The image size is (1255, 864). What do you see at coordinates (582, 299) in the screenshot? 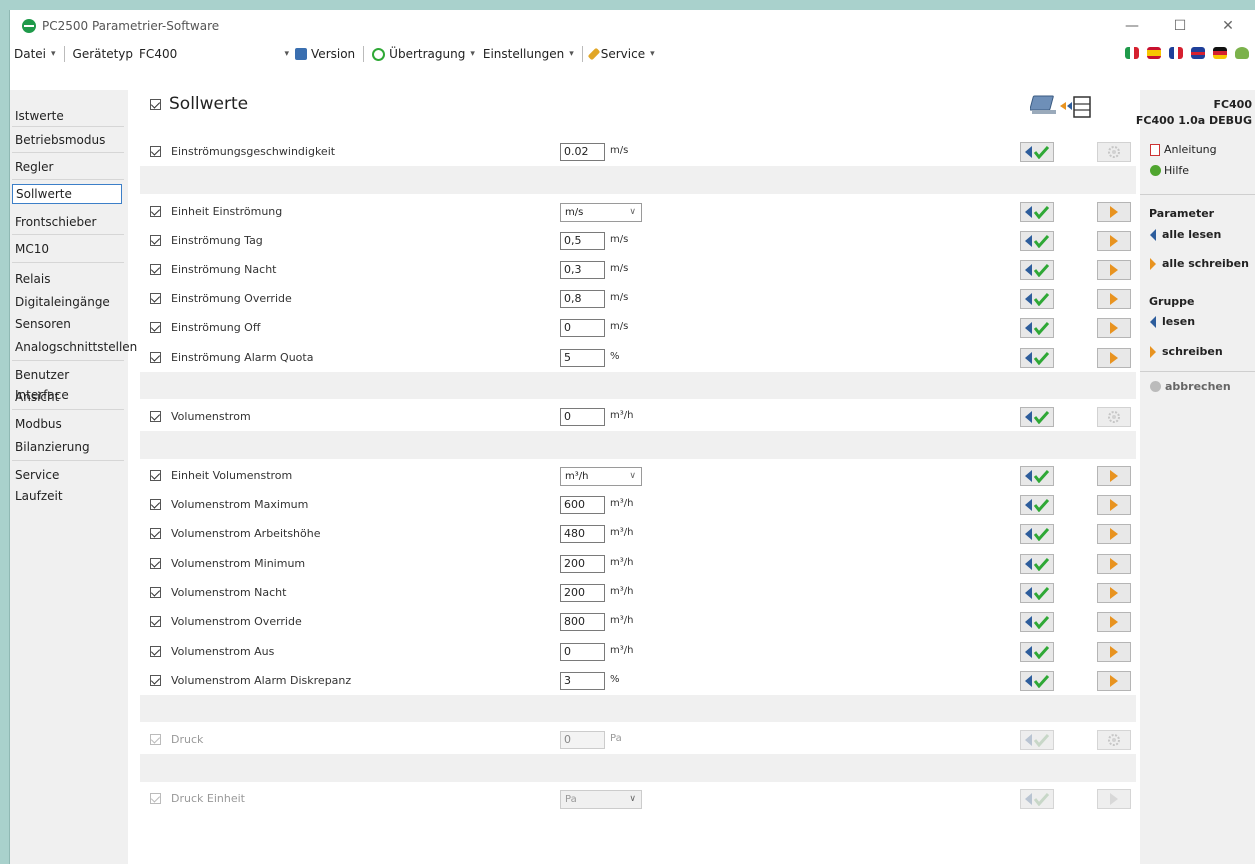
I see `value-input: 0,8` at bounding box center [582, 299].